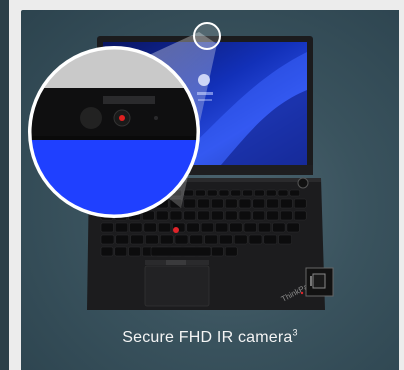 The width and height of the screenshot is (404, 370). What do you see at coordinates (295, 332) in the screenshot?
I see `footnote-marker: 3` at bounding box center [295, 332].